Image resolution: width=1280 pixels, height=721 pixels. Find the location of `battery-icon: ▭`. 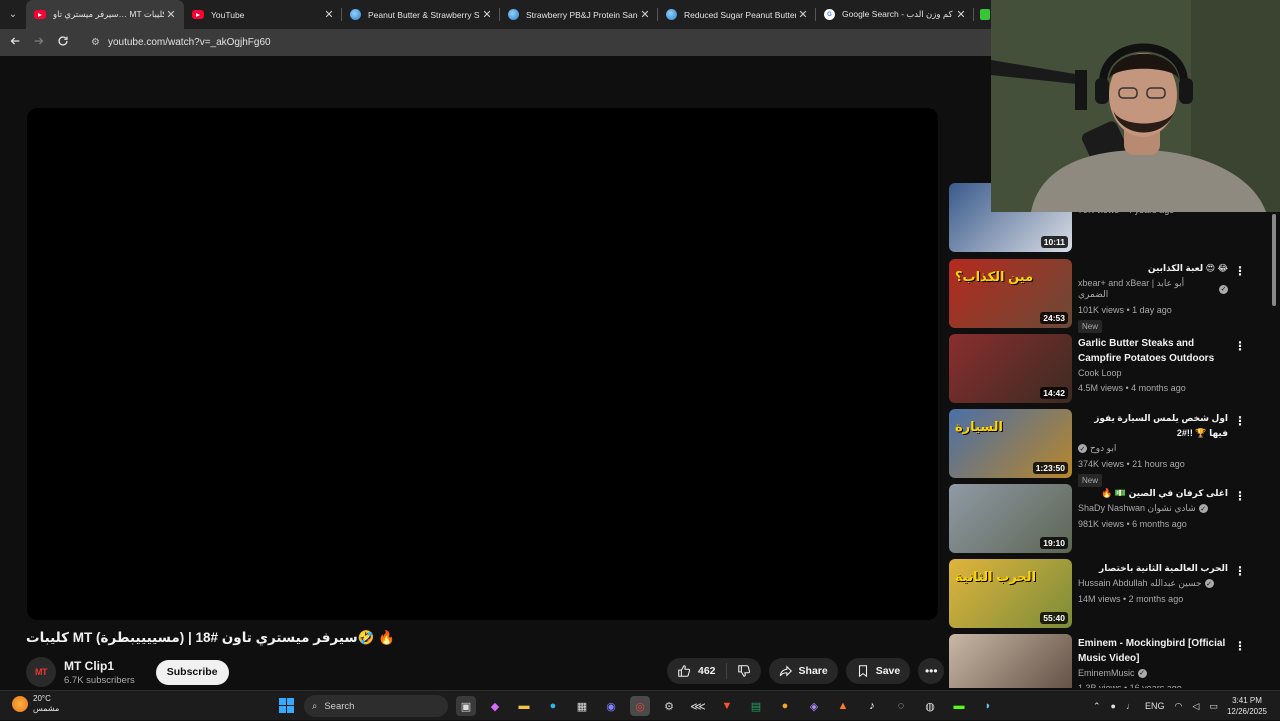

battery-icon: ▭ is located at coordinates (1213, 706).